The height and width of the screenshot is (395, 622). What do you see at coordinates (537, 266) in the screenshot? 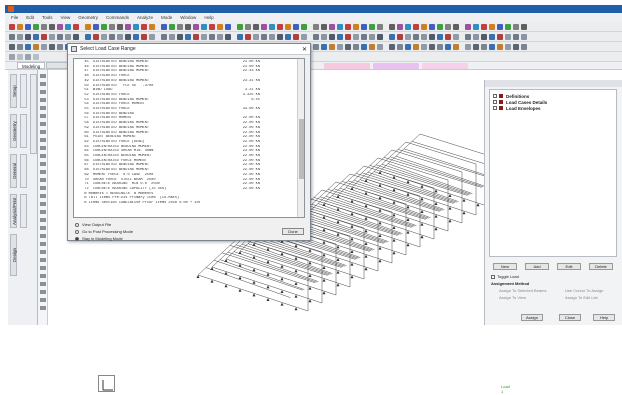
I see `add-button: Add` at bounding box center [537, 266].